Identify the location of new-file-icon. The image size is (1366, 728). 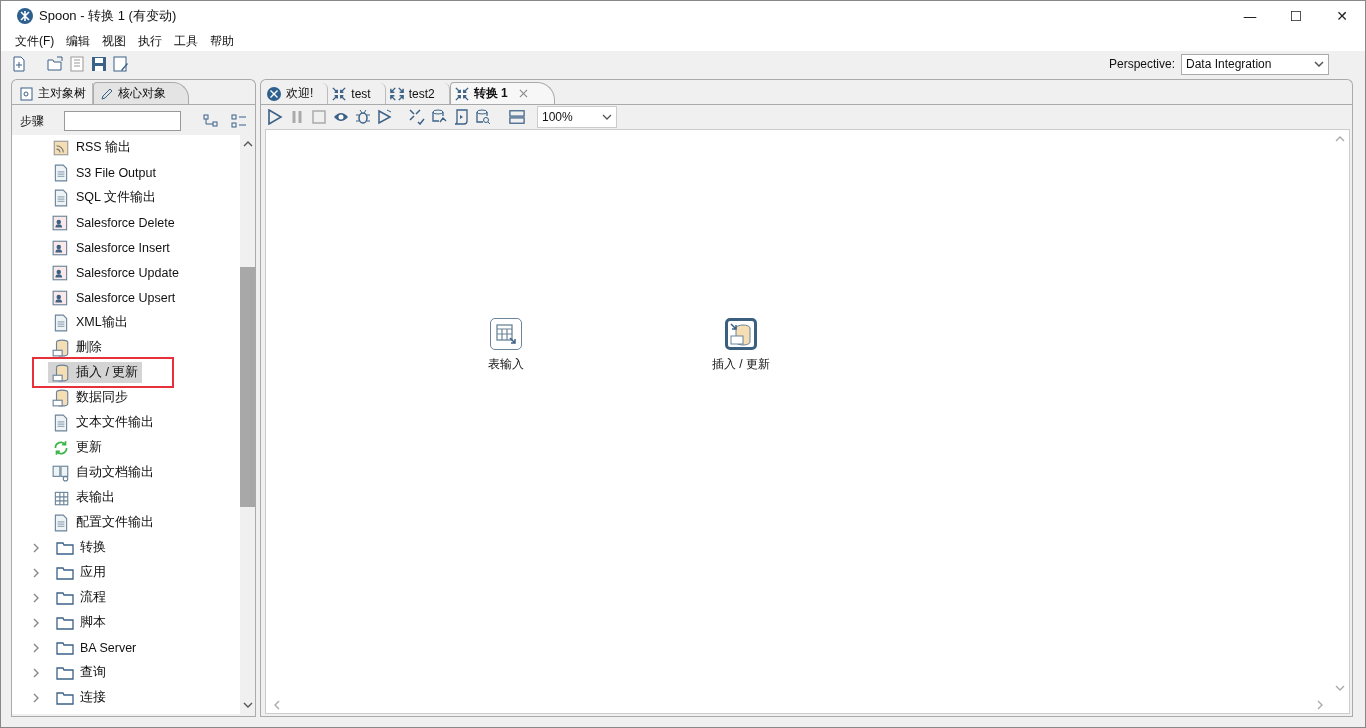
(19, 64).